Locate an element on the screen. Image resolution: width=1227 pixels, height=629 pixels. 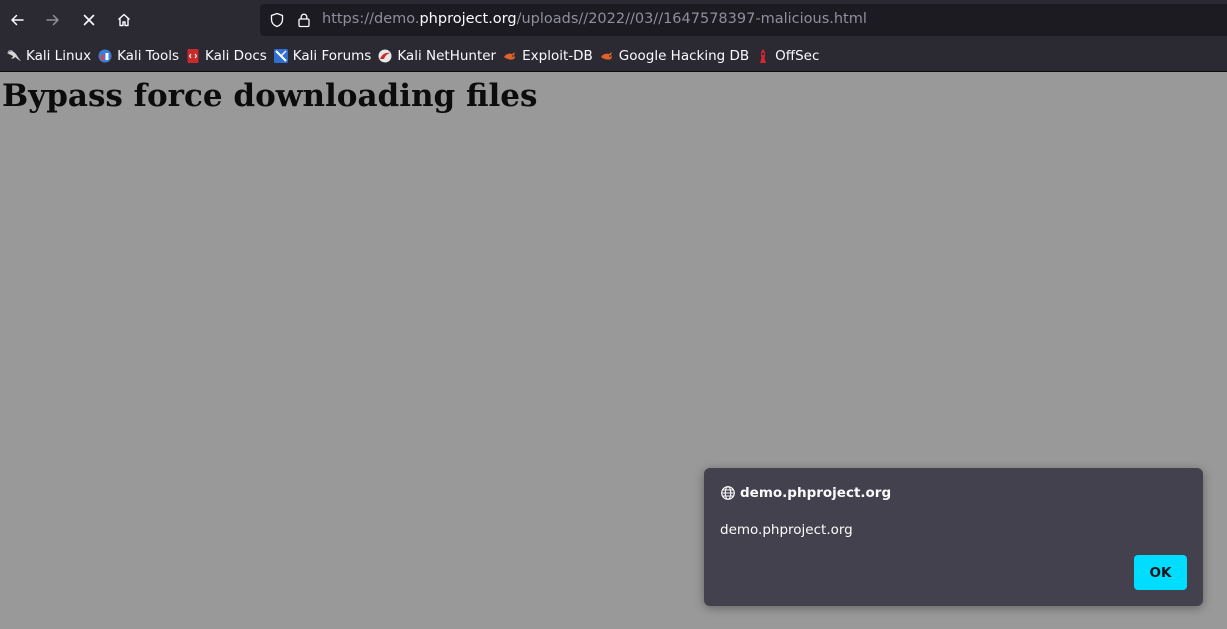
stop-button is located at coordinates (89, 20).